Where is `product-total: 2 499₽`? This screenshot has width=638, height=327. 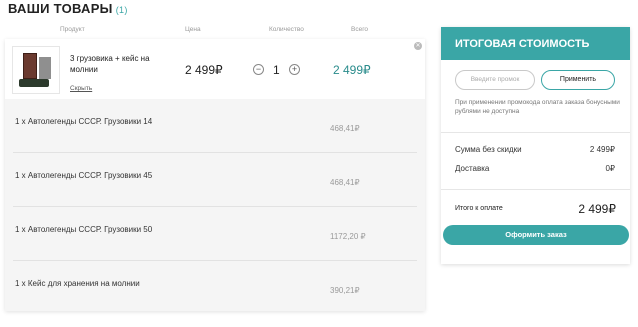 product-total: 2 499₽ is located at coordinates (352, 70).